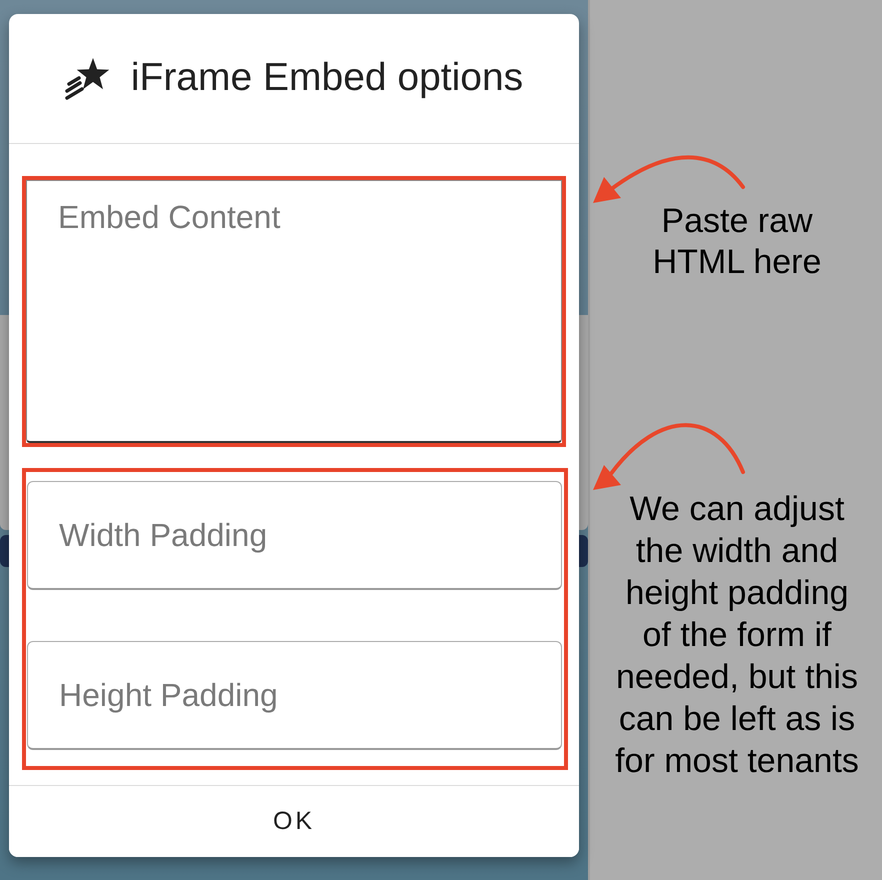  Describe the element at coordinates (737, 635) in the screenshot. I see `annotation-text: We can adjust the width and height padding of the form if needed, but this can be left as is for most tenants` at that location.